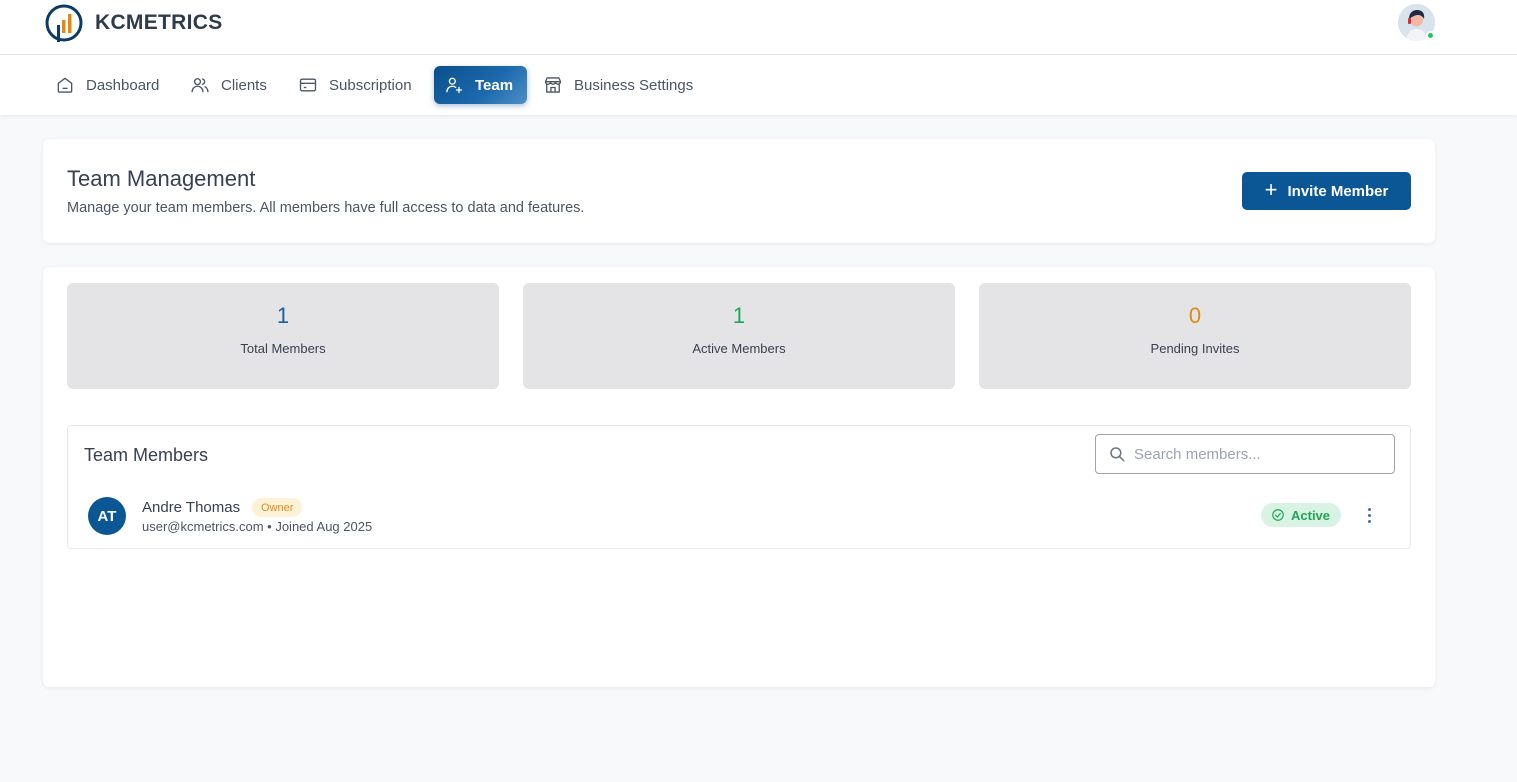 This screenshot has height=782, width=1517. I want to click on stat-total-members: 1 Total Members, so click(283, 336).